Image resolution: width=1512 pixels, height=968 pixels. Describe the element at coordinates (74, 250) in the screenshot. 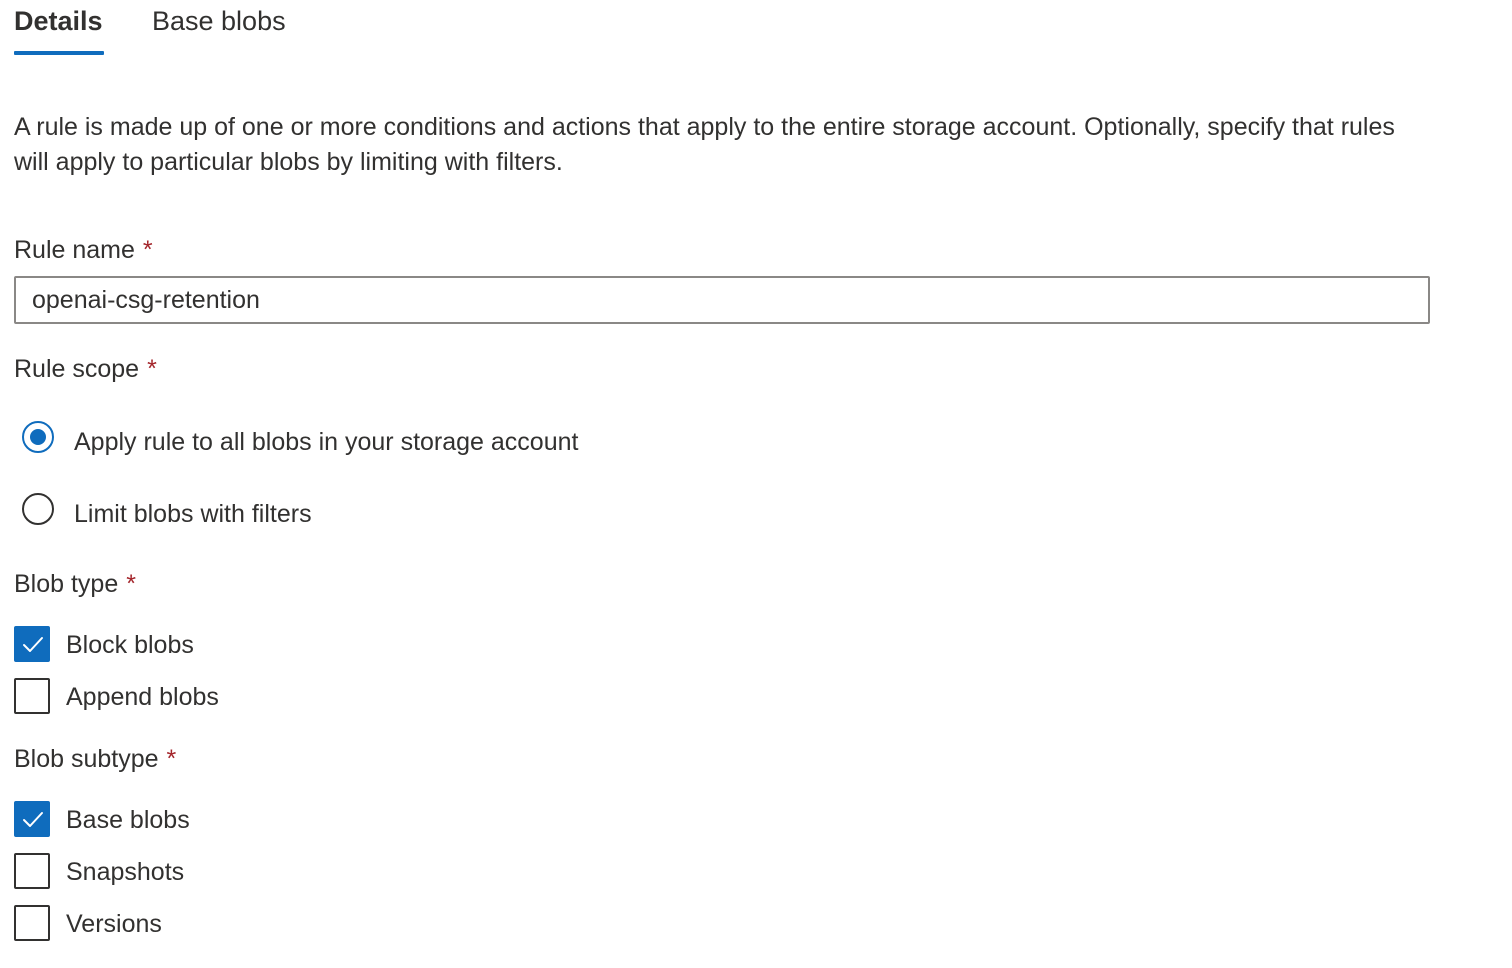

I see `rule-name-label-text: Rule name` at that location.